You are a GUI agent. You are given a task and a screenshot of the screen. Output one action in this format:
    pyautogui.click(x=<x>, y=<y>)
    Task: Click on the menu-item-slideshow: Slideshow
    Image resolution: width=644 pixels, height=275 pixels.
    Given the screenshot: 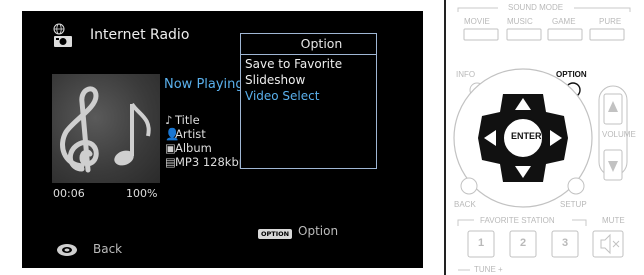 What is the action you would take?
    pyautogui.click(x=308, y=80)
    